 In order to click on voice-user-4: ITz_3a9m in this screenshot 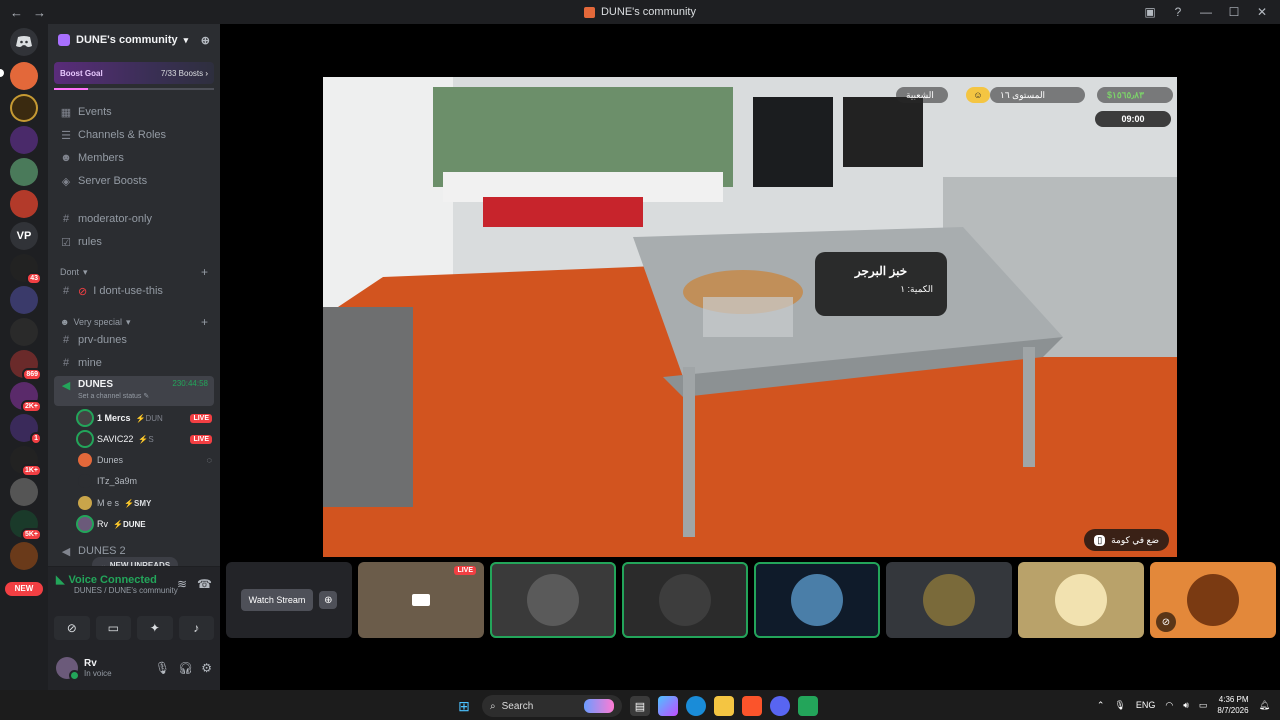, I will do `click(145, 481)`.